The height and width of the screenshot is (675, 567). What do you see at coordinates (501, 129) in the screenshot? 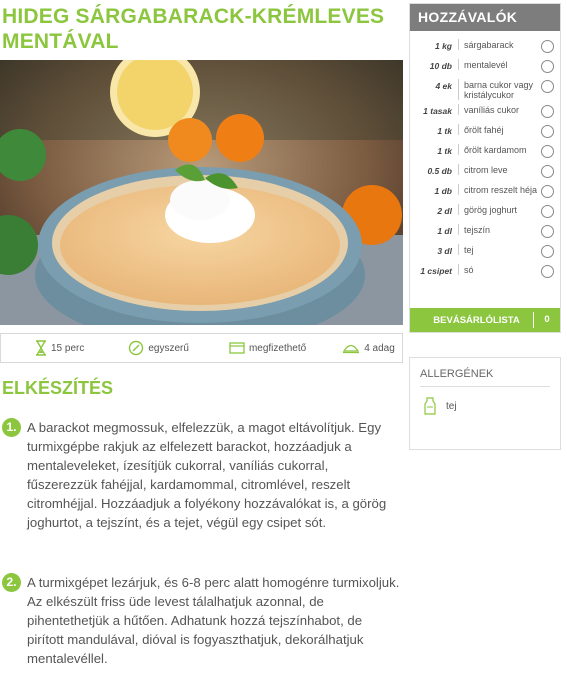
I see `ingredient-name: őrölt fahéj` at bounding box center [501, 129].